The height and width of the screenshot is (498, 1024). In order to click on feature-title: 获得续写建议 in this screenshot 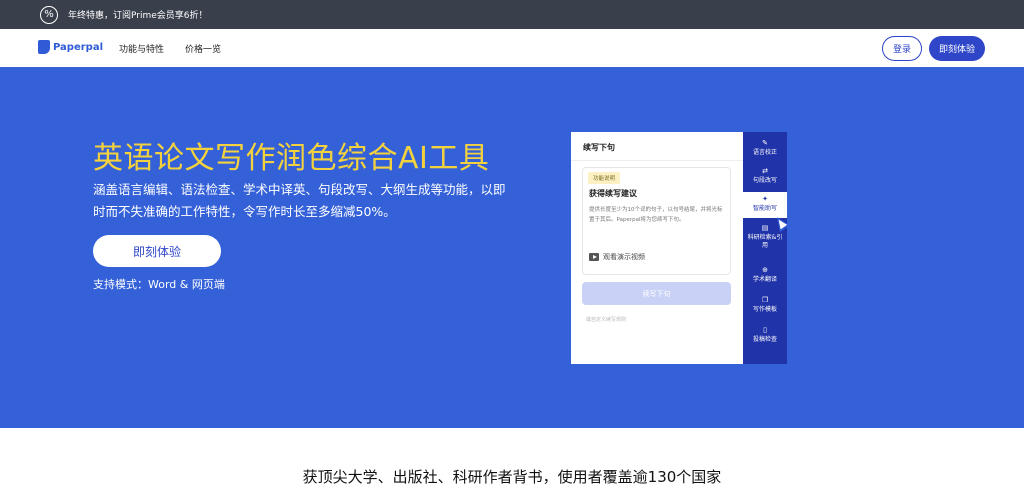, I will do `click(613, 193)`.